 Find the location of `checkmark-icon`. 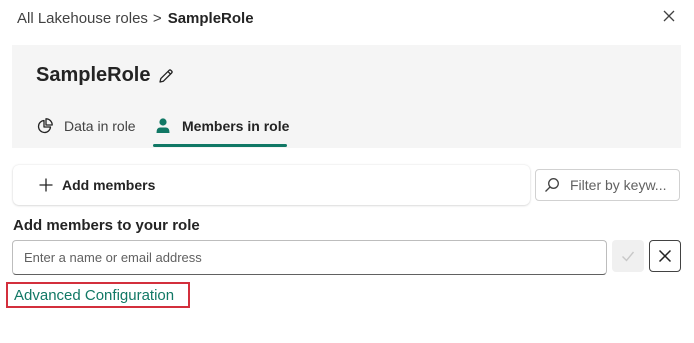

checkmark-icon is located at coordinates (628, 256).